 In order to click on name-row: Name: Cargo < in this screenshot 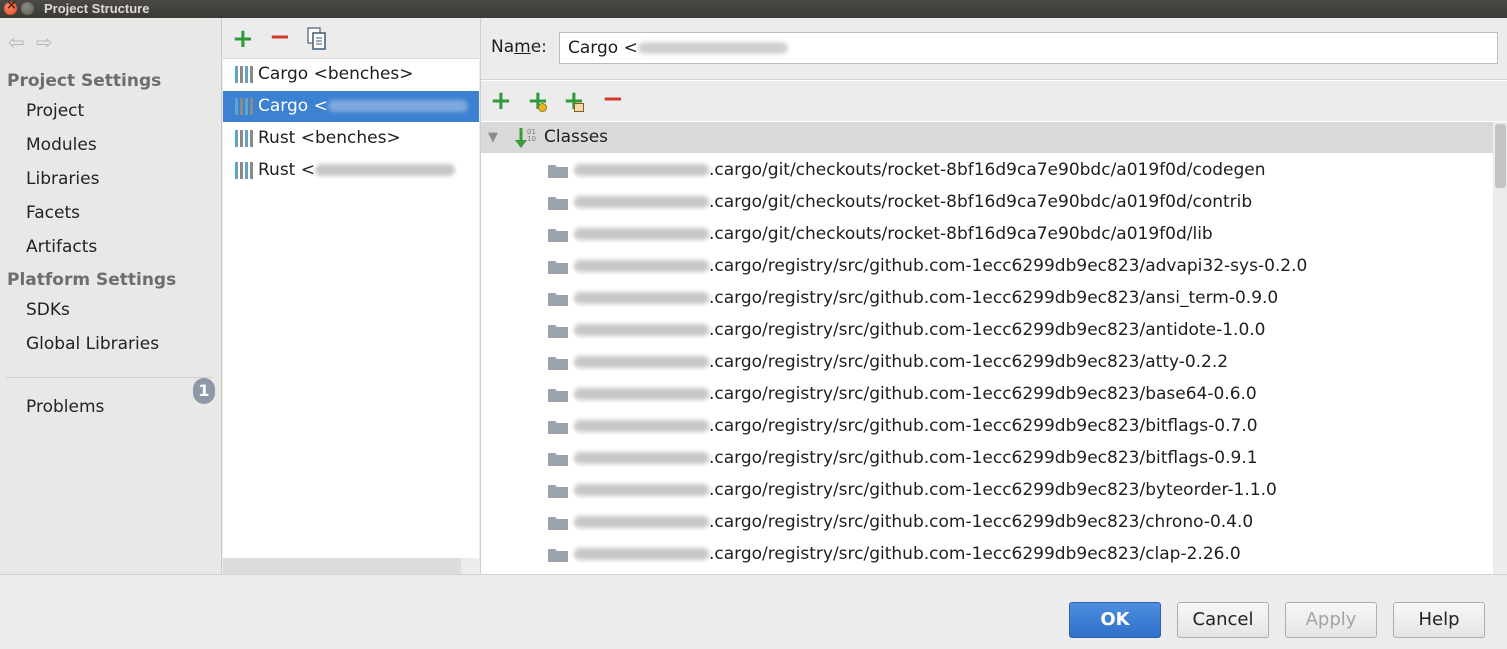, I will do `click(994, 49)`.